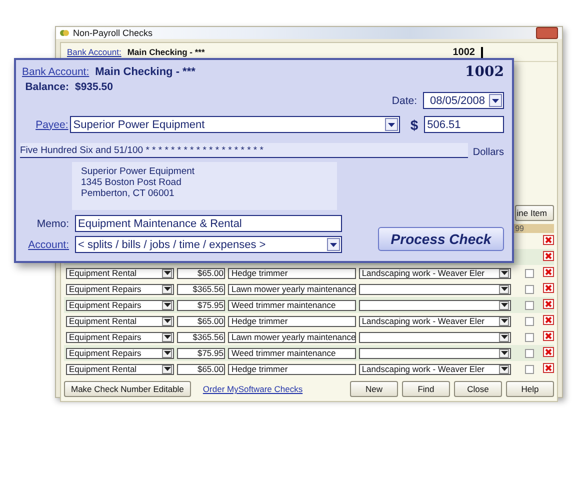  What do you see at coordinates (530, 389) in the screenshot?
I see `footer-button: Help` at bounding box center [530, 389].